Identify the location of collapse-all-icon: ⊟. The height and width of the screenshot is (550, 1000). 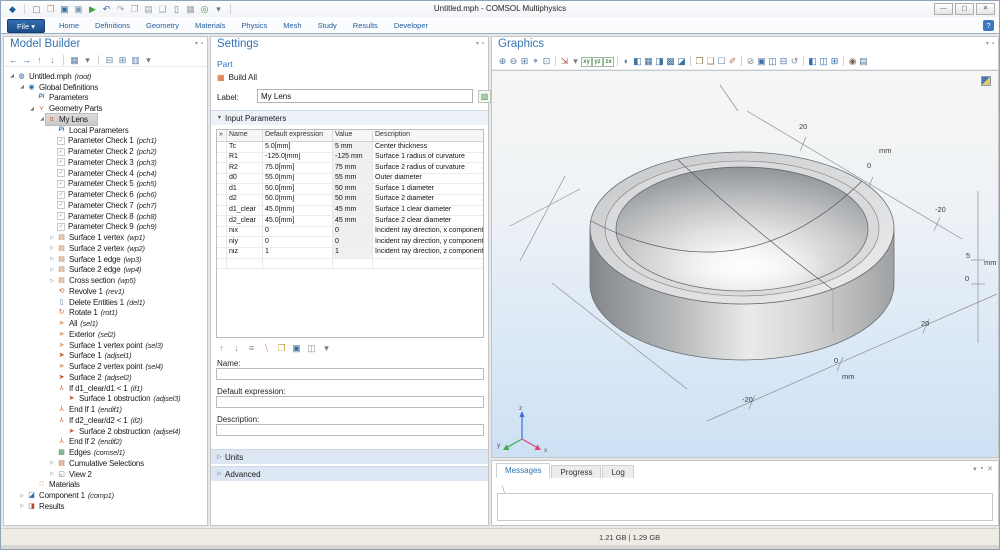
(109, 60).